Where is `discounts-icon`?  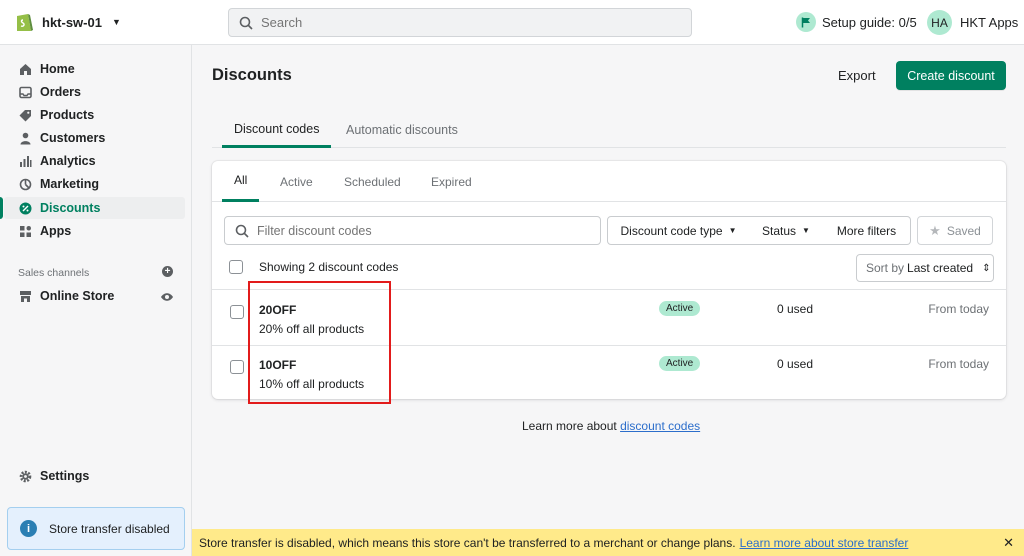
discounts-icon is located at coordinates (25, 208).